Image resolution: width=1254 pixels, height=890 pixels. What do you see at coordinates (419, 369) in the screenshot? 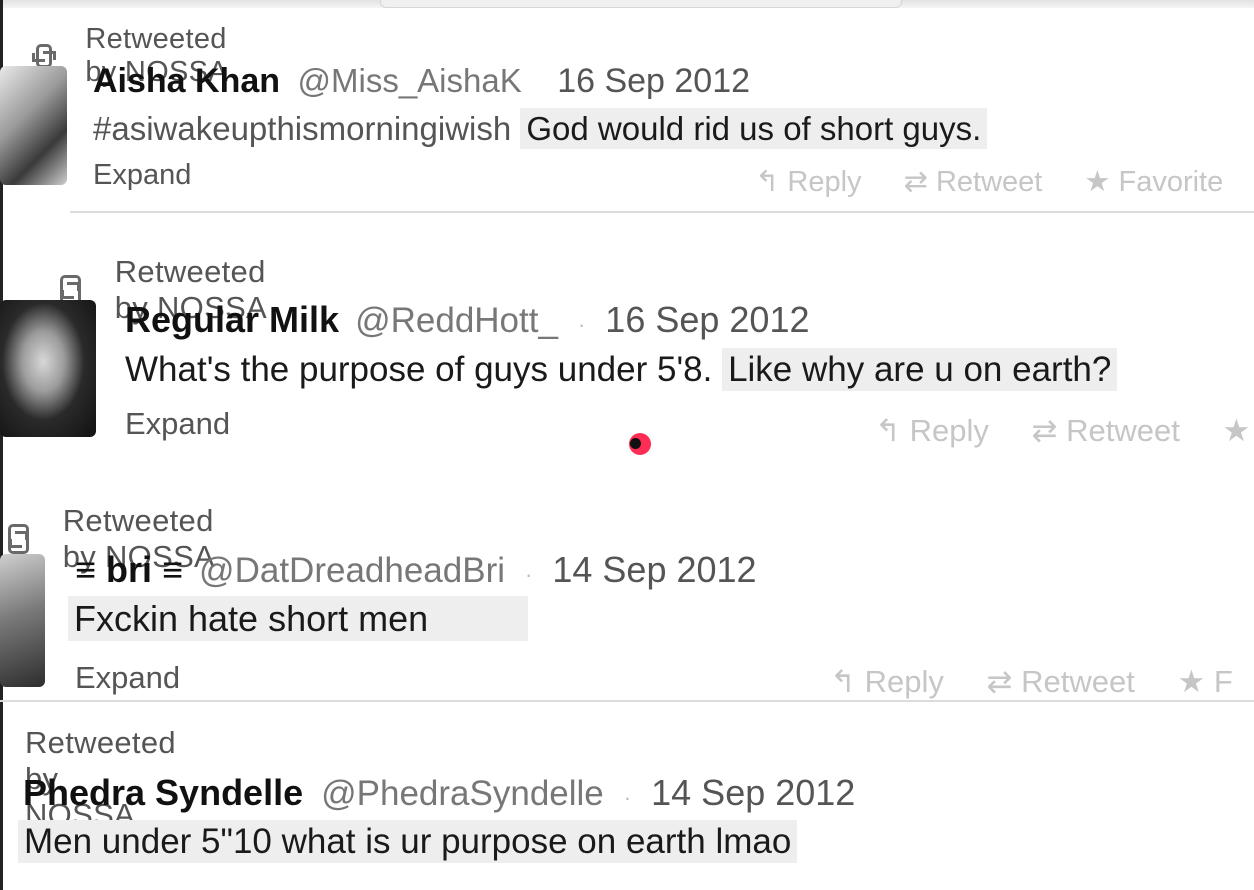
I see `tweet-text: What's the purpose of guys under 5'8.` at bounding box center [419, 369].